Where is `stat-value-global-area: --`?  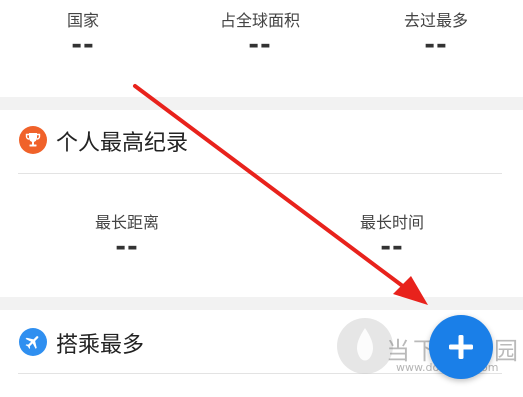
stat-value-global-area: -- is located at coordinates (260, 45).